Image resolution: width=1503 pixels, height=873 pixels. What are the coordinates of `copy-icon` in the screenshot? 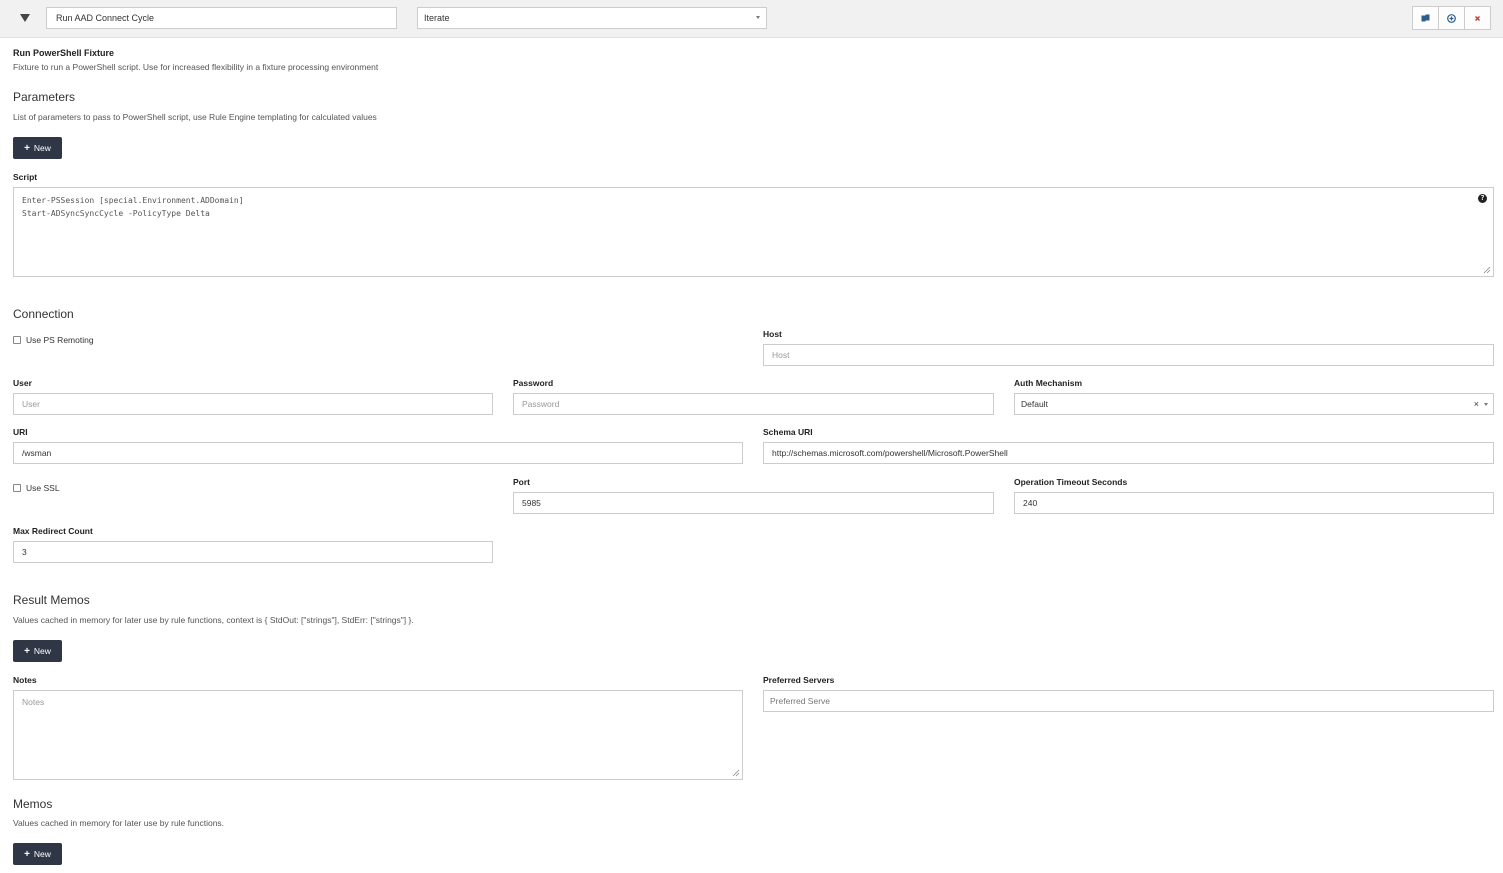 It's located at (1425, 17).